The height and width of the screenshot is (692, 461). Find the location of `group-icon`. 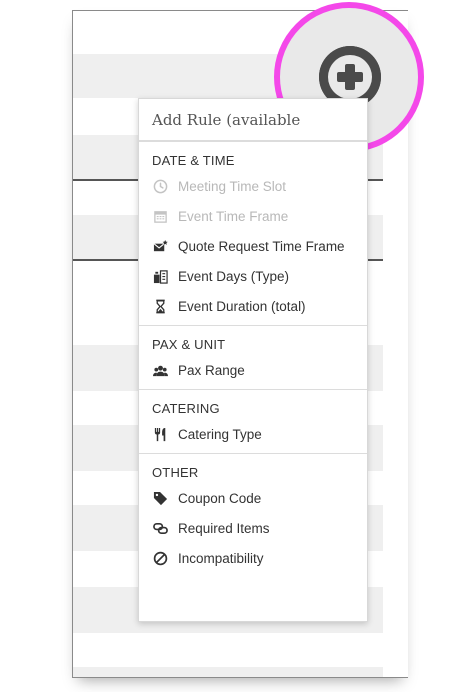

group-icon is located at coordinates (160, 370).